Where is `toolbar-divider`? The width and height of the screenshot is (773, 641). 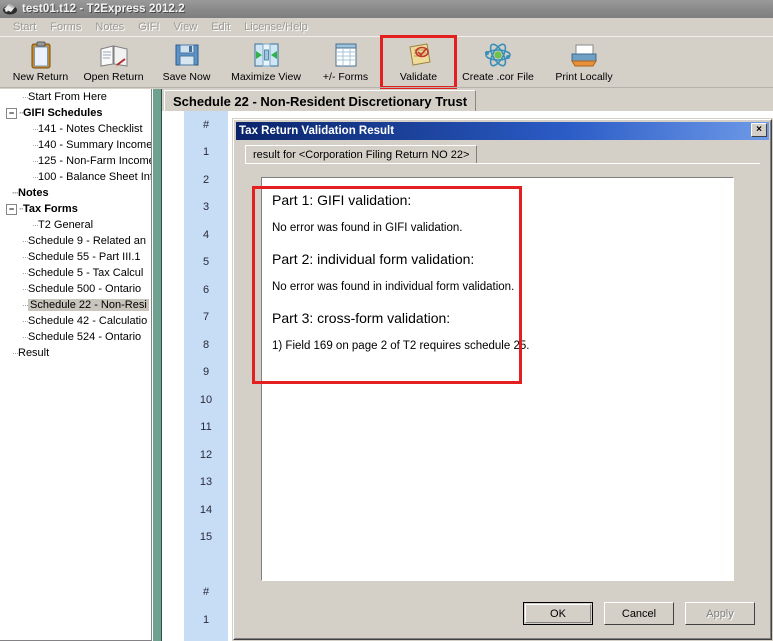
toolbar-divider is located at coordinates (386, 87).